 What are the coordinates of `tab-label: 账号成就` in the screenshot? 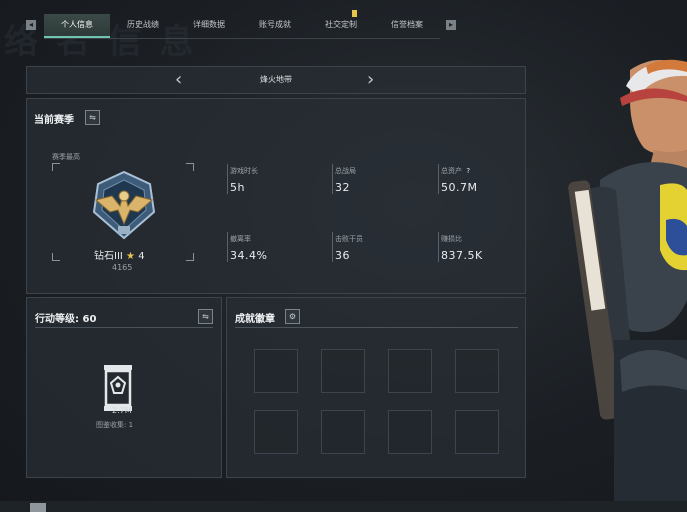 It's located at (275, 24).